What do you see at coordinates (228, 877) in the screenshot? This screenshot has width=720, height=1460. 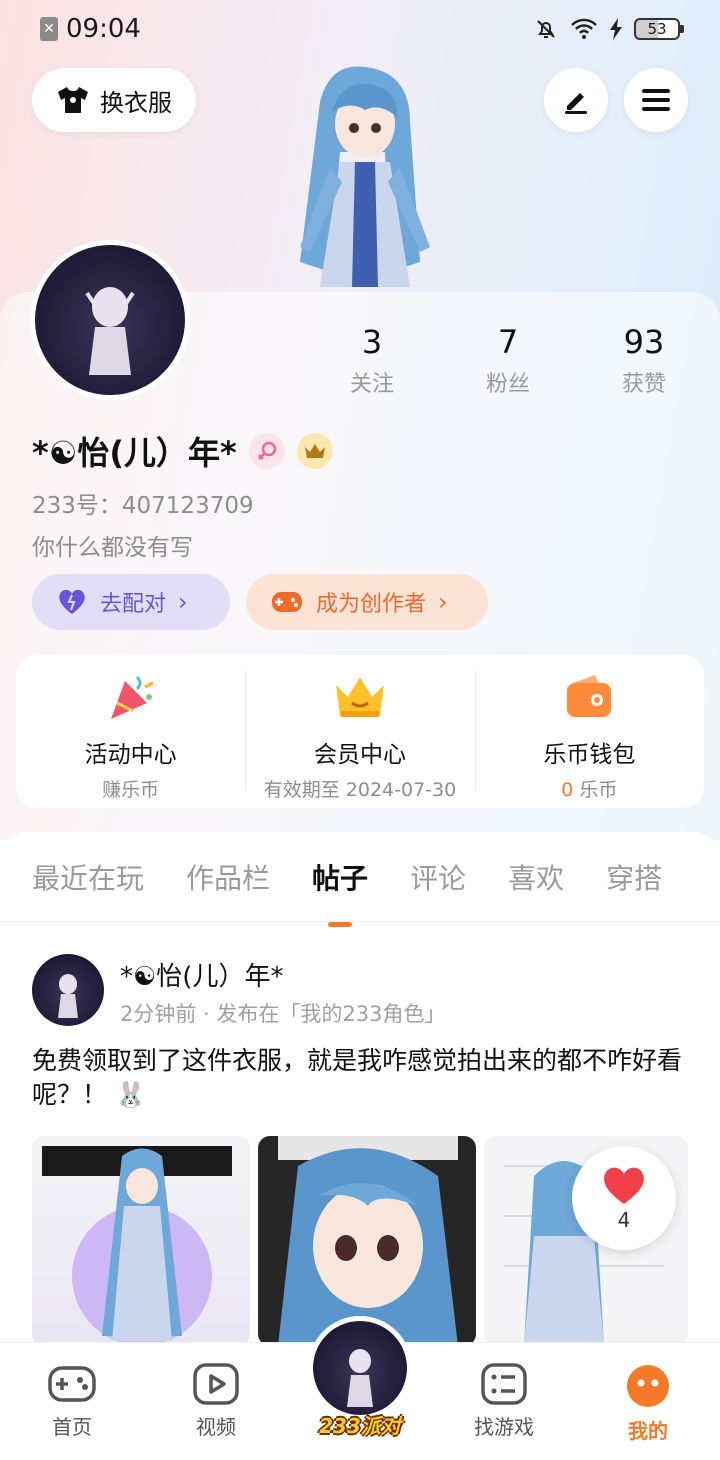 I see `tab-works: 作品栏` at bounding box center [228, 877].